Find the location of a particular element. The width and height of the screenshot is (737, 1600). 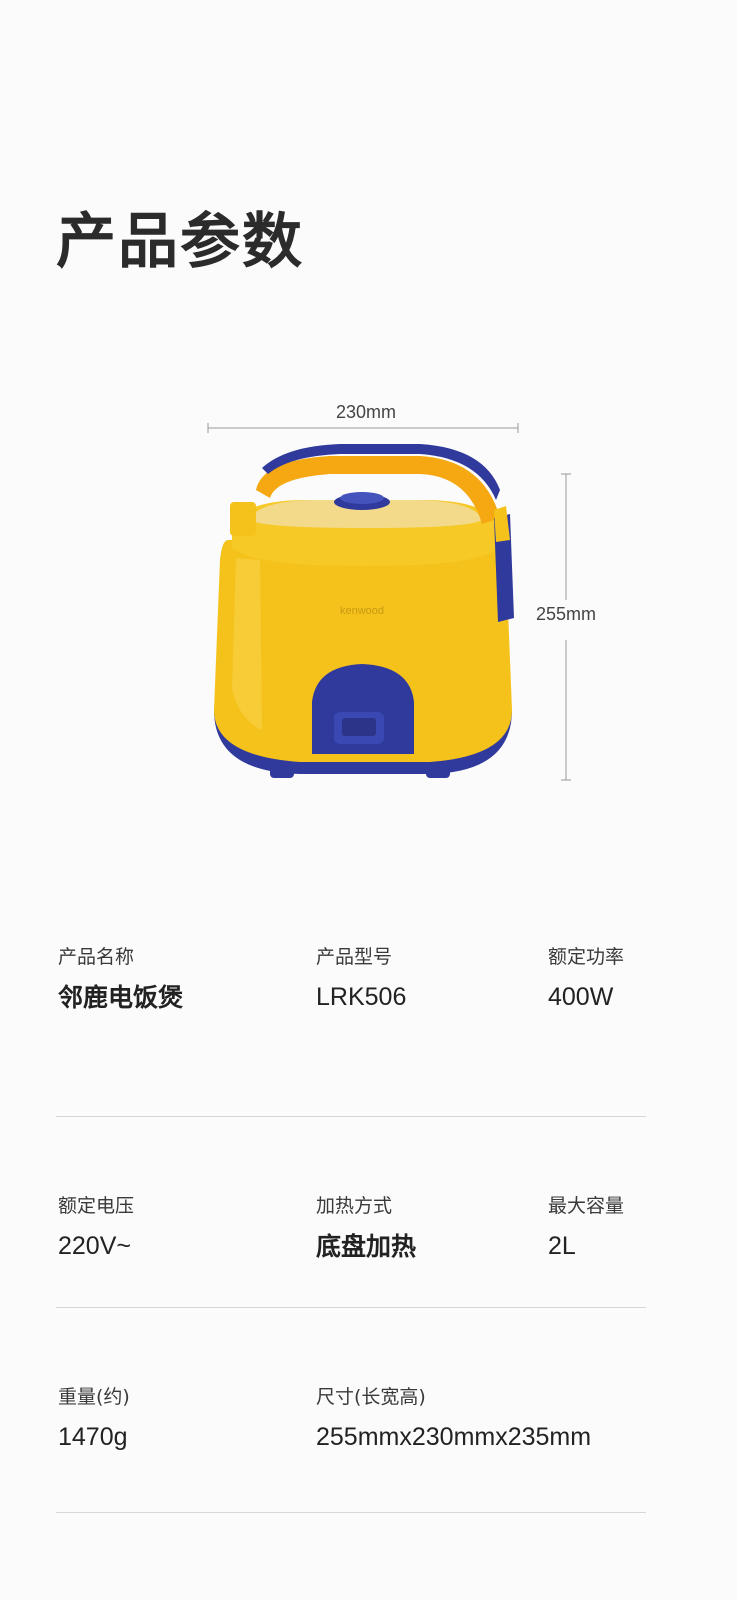

spec-label: 额定电压 is located at coordinates (96, 1206).